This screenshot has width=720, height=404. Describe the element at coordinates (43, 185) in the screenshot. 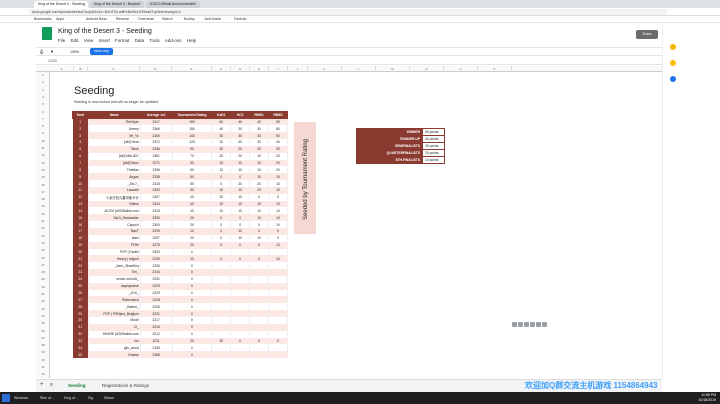

I see `row-header: 16` at that location.